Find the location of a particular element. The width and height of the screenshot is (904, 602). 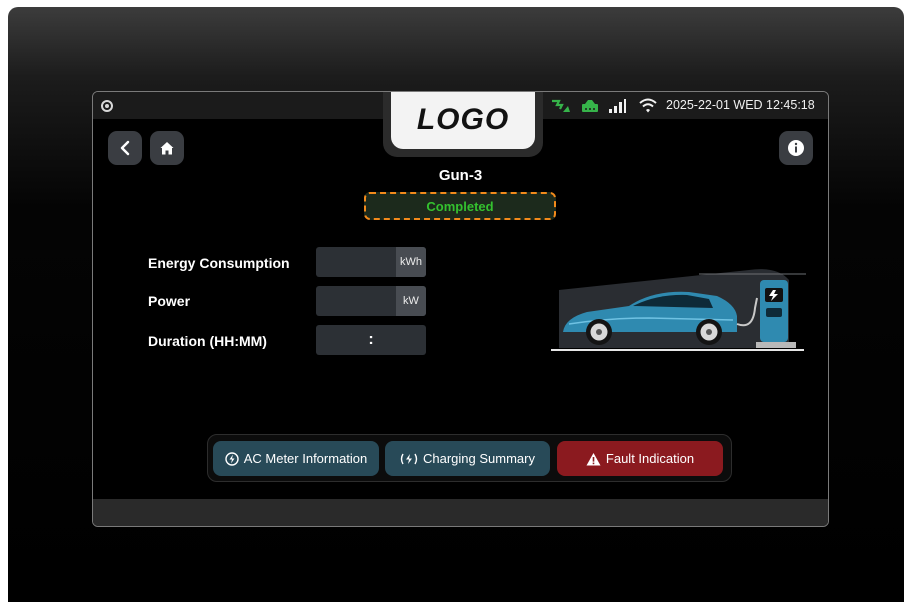

charging-summary-button: Charging Summary is located at coordinates (467, 458).